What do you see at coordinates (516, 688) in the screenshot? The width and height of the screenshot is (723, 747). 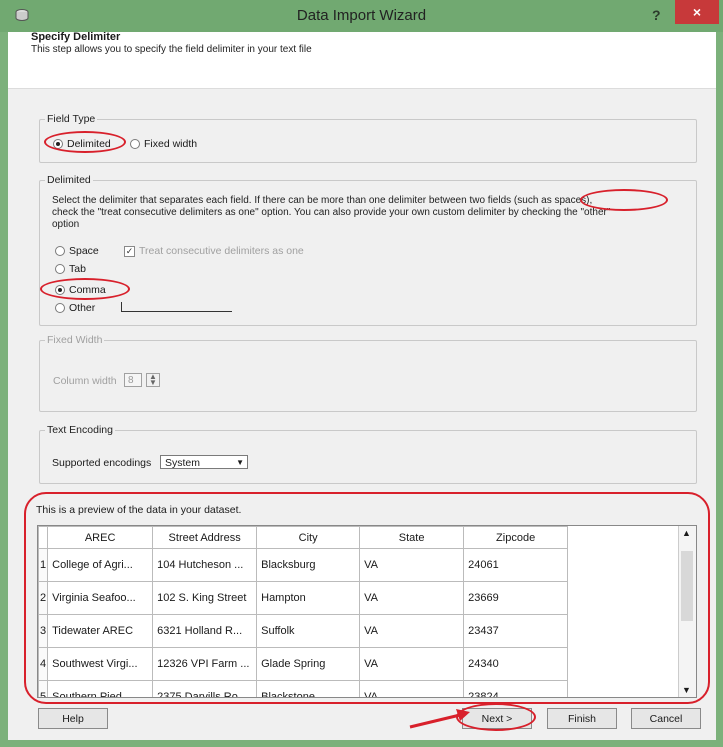 I see `table-cell: 23824` at bounding box center [516, 688].